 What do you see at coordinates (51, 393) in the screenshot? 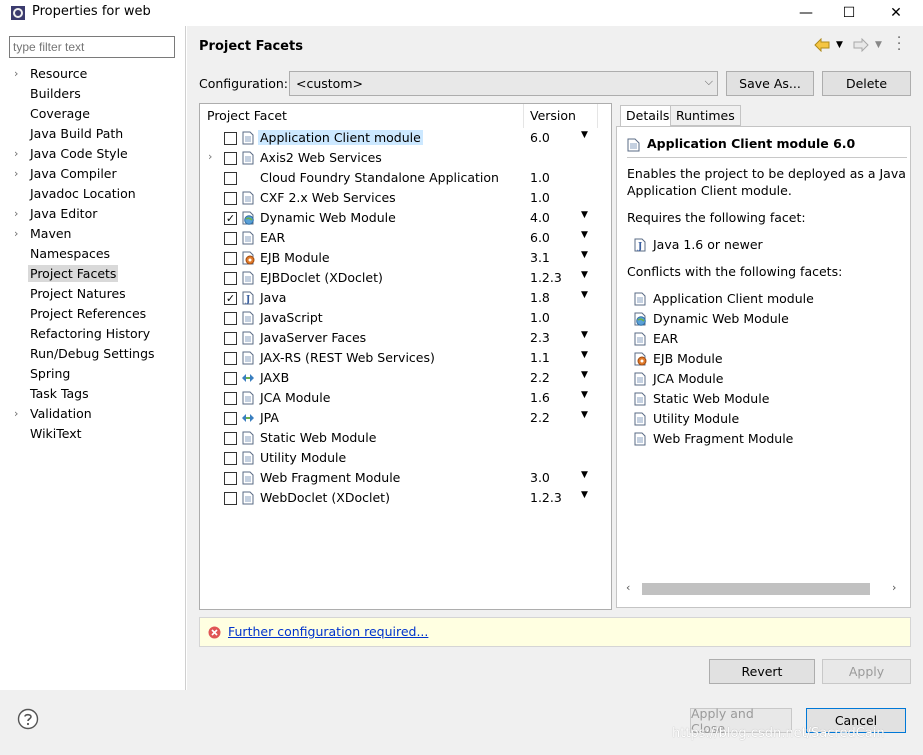
I see `sidebar-item-task-tags: Task Tags` at bounding box center [51, 393].